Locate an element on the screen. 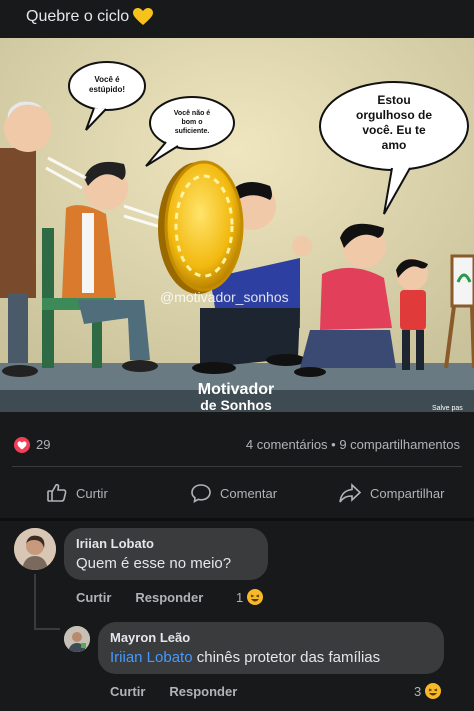  image-corner-text: Salve pas is located at coordinates (447, 408).